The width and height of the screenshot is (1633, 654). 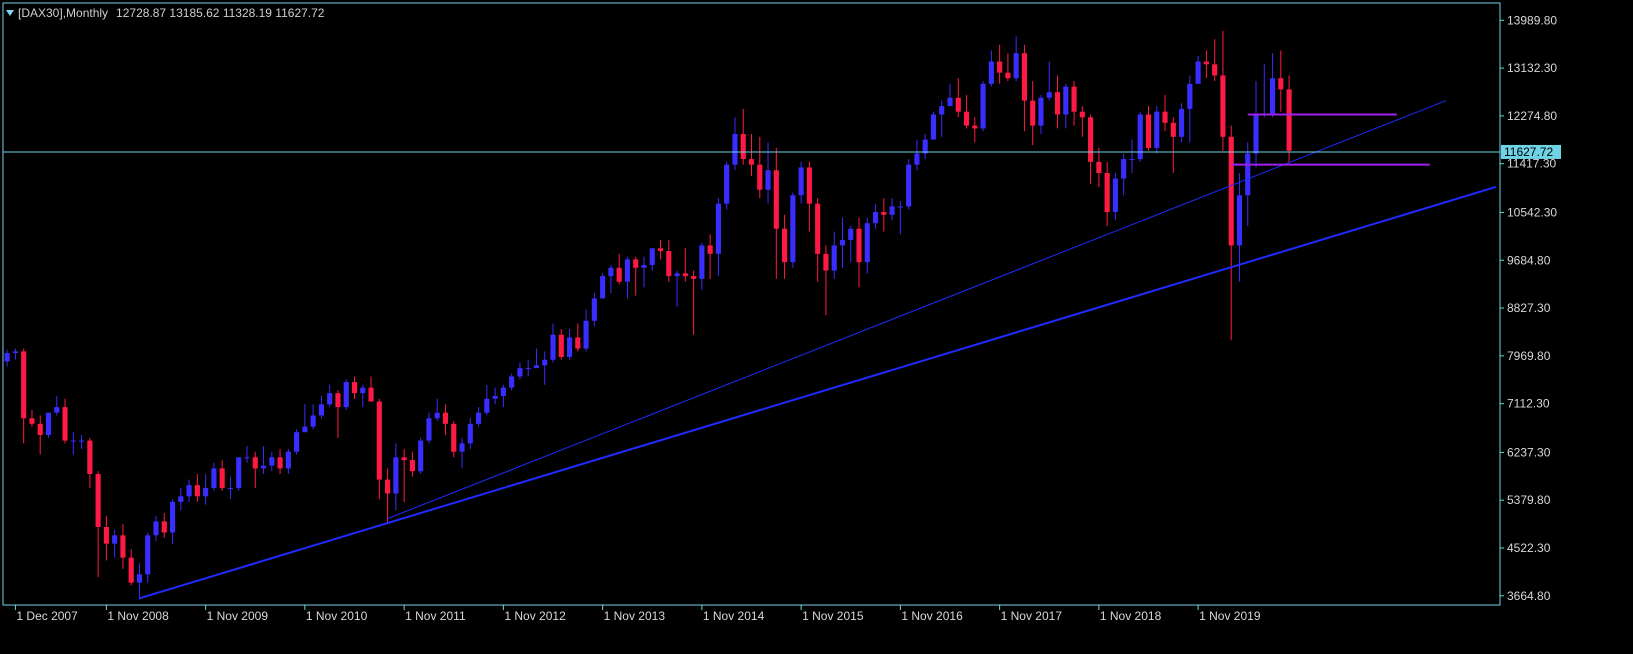 What do you see at coordinates (1032, 616) in the screenshot?
I see `x-tick-label: 1 Nov 2017` at bounding box center [1032, 616].